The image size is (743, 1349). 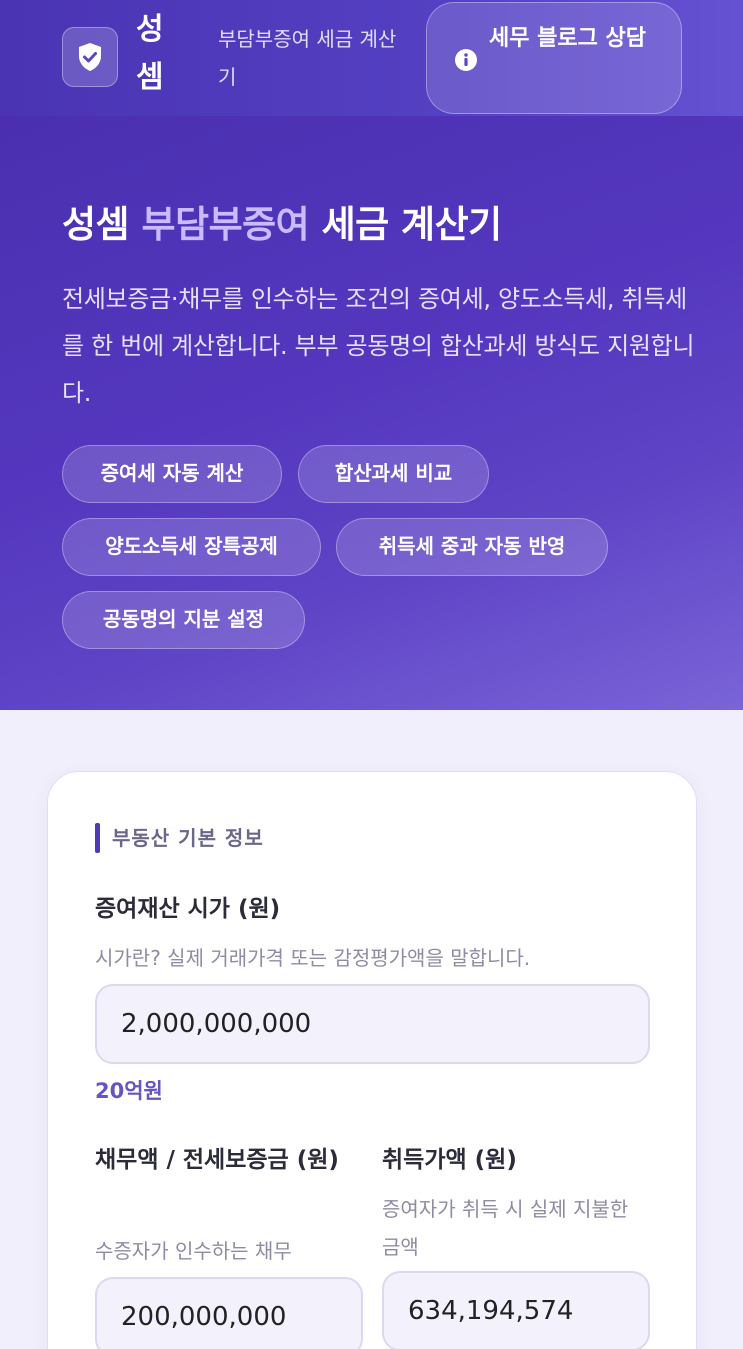 I want to click on market-value-label: 증여재산 시가 (원), so click(x=188, y=909).